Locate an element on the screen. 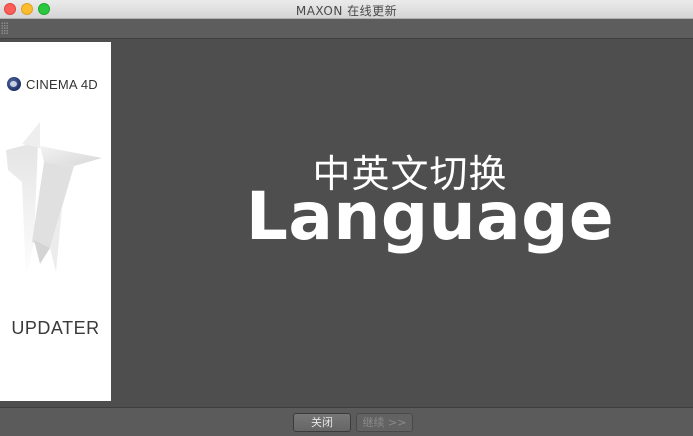 The height and width of the screenshot is (436, 693). button-bar: 关闭 继续 >> is located at coordinates (346, 421).